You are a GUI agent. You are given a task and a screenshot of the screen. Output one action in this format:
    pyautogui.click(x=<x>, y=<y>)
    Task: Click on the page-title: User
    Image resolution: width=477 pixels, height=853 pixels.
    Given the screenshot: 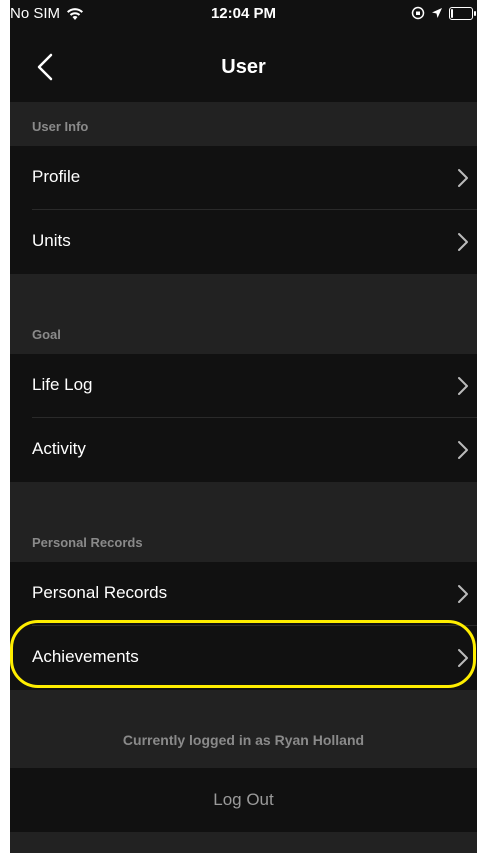 What is the action you would take?
    pyautogui.click(x=243, y=67)
    